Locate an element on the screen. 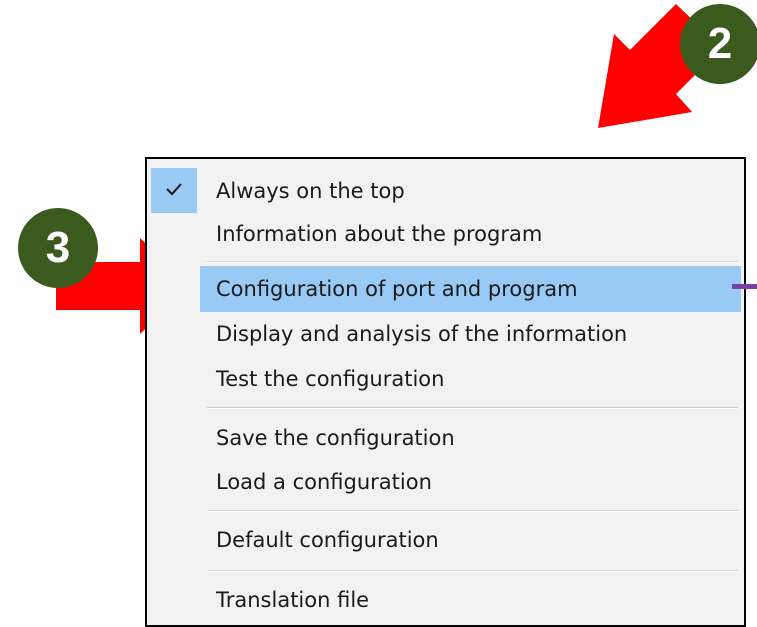 The image size is (757, 627). step-2-badge: 2 is located at coordinates (718, 44).